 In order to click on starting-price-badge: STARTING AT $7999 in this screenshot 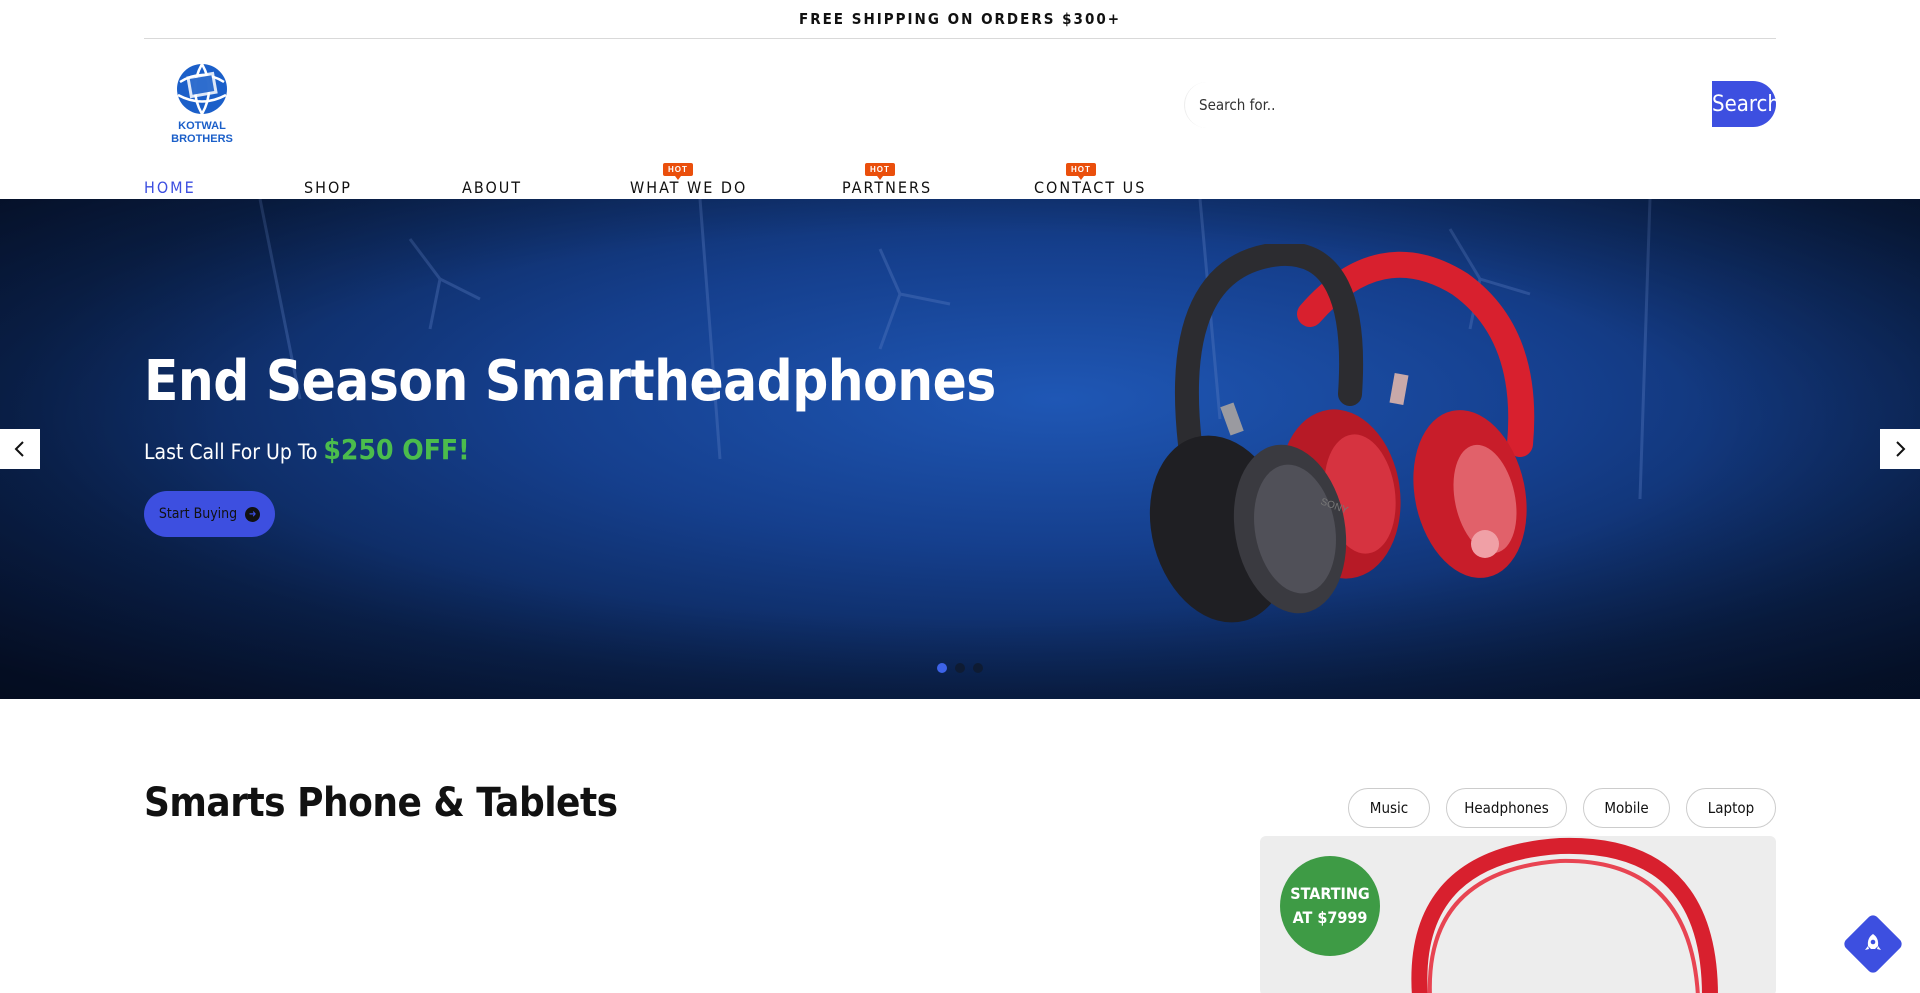, I will do `click(1330, 906)`.